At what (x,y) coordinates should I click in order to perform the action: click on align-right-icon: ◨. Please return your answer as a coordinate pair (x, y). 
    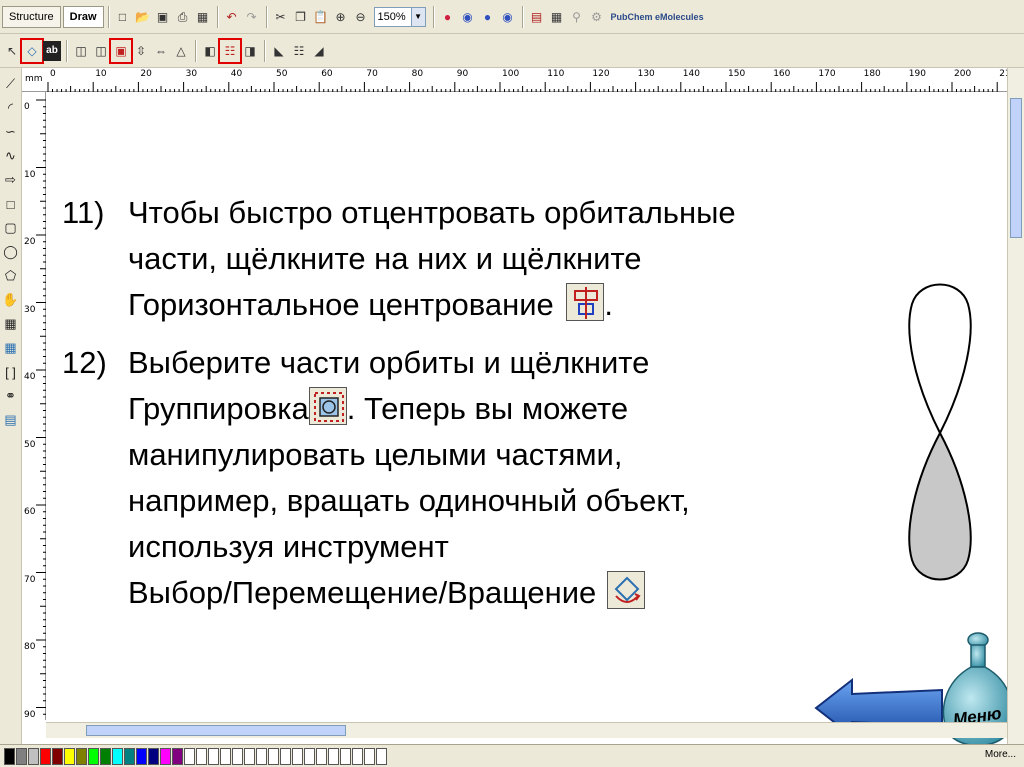
    Looking at the image, I should click on (250, 51).